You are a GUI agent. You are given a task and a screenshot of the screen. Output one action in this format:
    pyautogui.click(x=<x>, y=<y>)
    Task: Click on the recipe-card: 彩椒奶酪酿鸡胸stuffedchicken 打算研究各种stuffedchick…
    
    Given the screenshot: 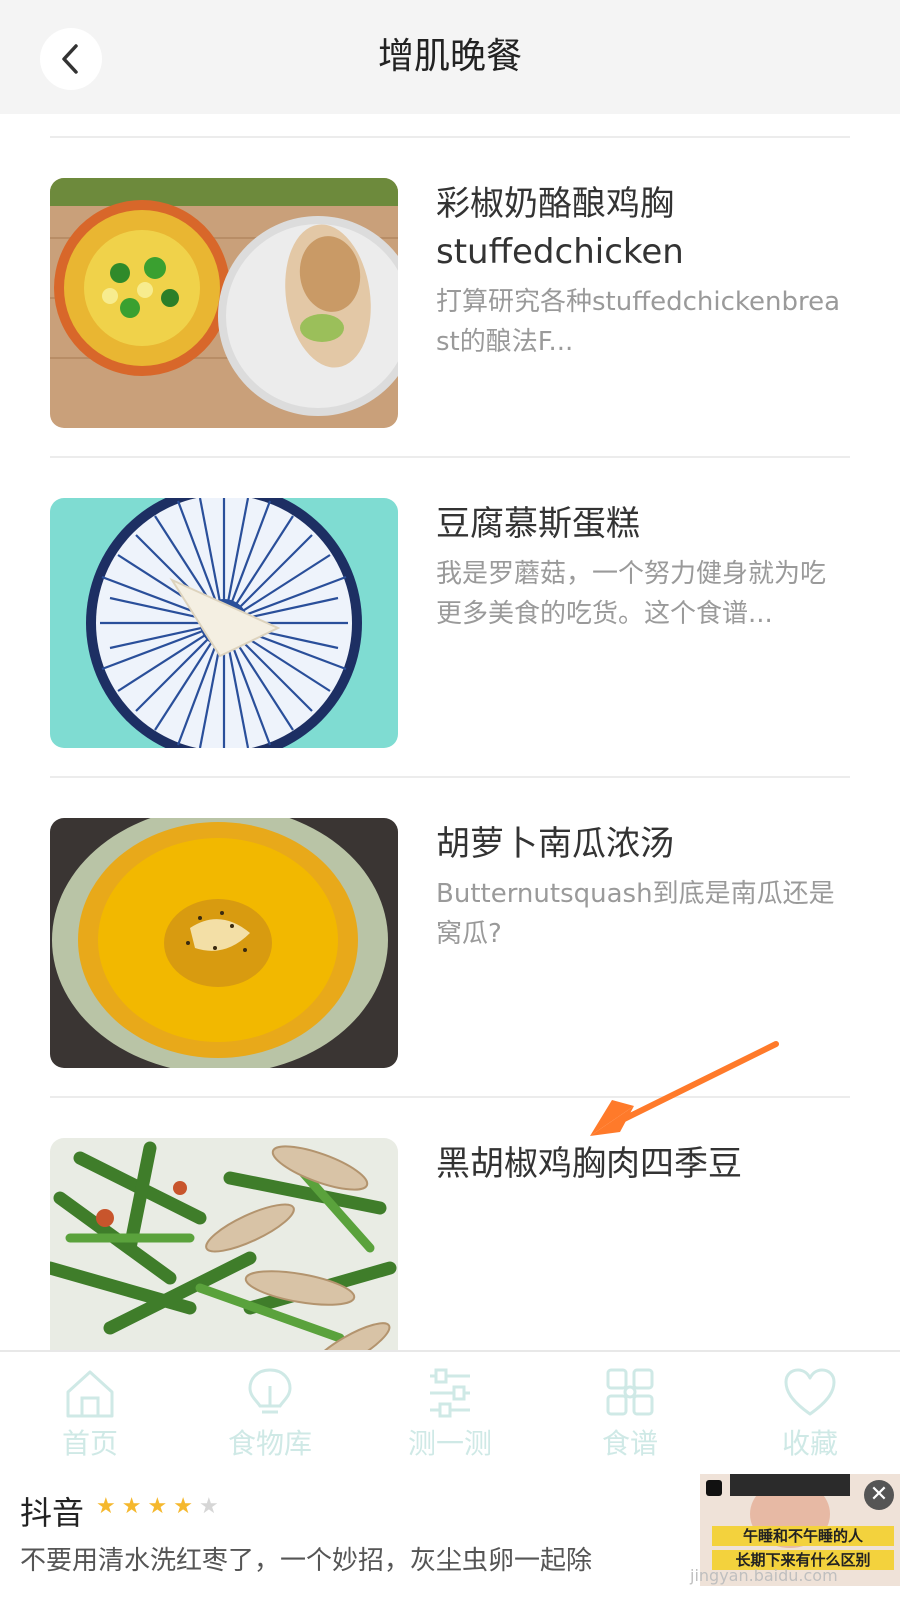 What is the action you would take?
    pyautogui.click(x=450, y=303)
    